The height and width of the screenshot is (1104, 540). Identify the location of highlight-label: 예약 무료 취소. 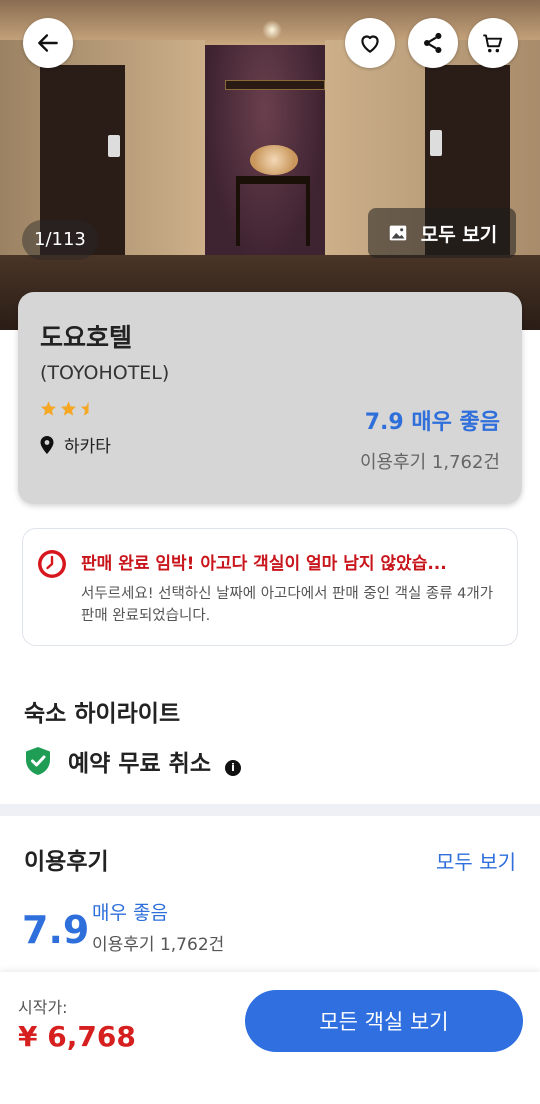
(139, 764).